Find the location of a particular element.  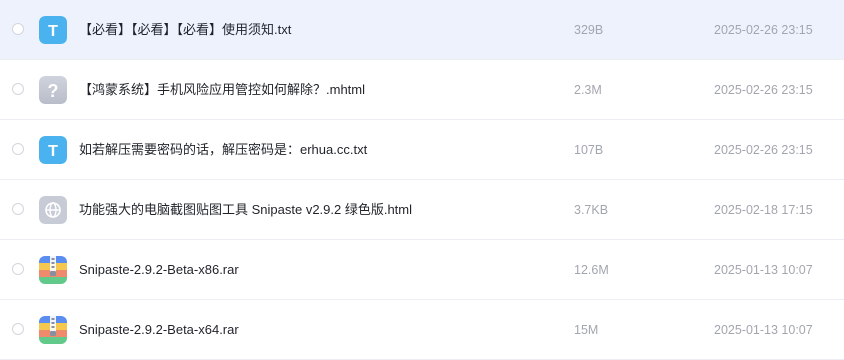

file-size: 329B is located at coordinates (589, 30).